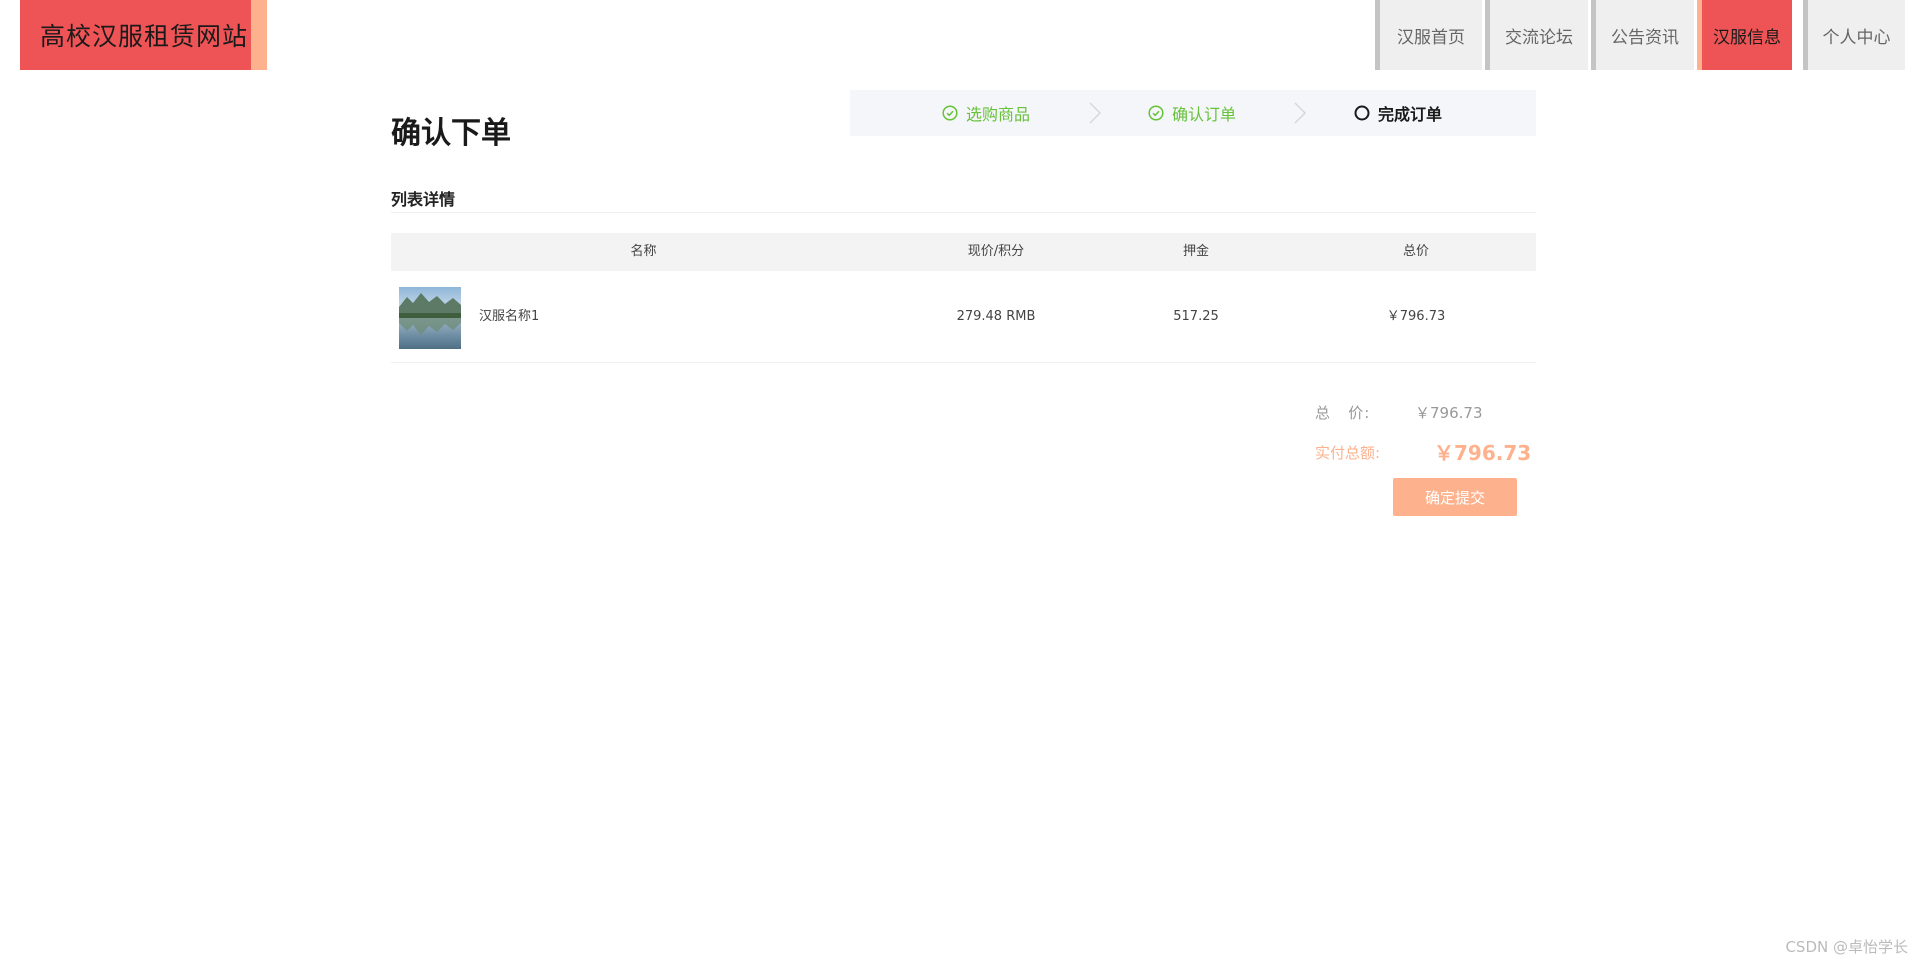  What do you see at coordinates (629, 317) in the screenshot?
I see `product-name: 汉服名称1` at bounding box center [629, 317].